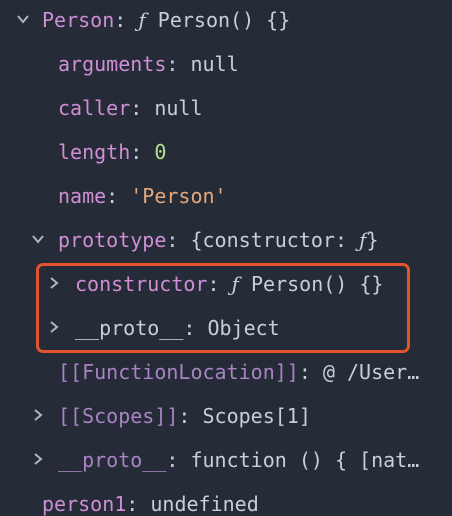  Describe the element at coordinates (226, 152) in the screenshot. I see `tree-row-length: length: 0` at that location.